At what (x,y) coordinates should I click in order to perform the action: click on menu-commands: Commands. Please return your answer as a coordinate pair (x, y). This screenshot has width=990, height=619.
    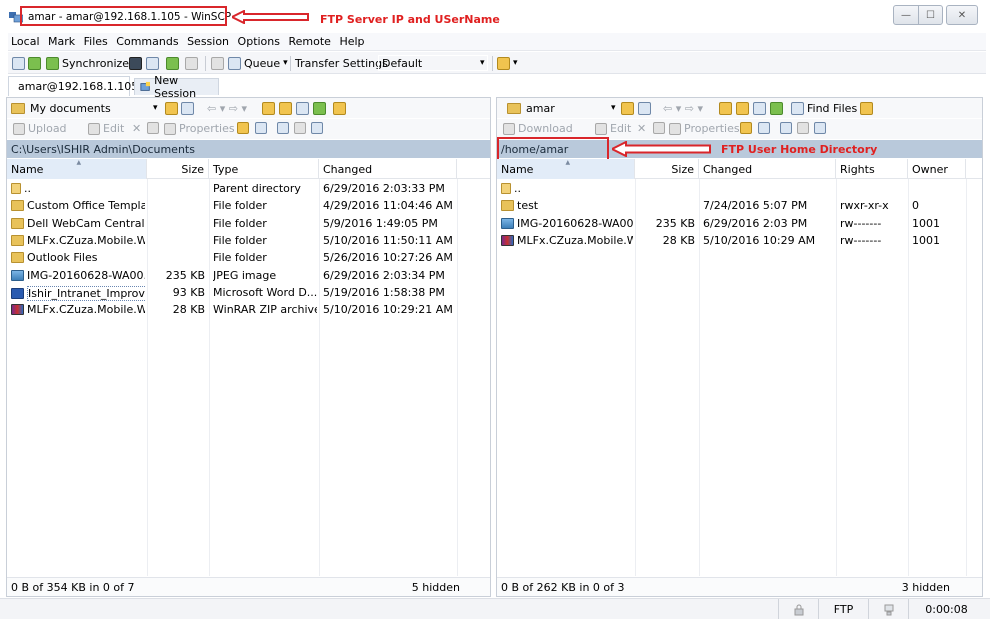
    Looking at the image, I should click on (146, 40).